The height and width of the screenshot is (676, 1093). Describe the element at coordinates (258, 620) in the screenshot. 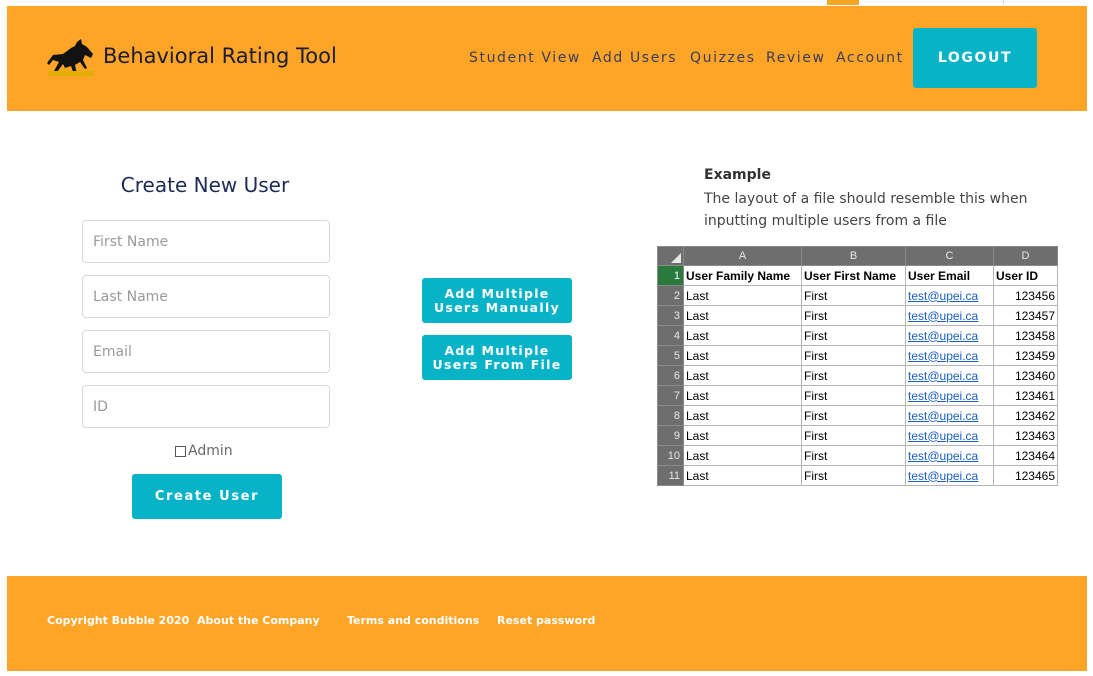

I see `footer-about-link: About the Company` at that location.